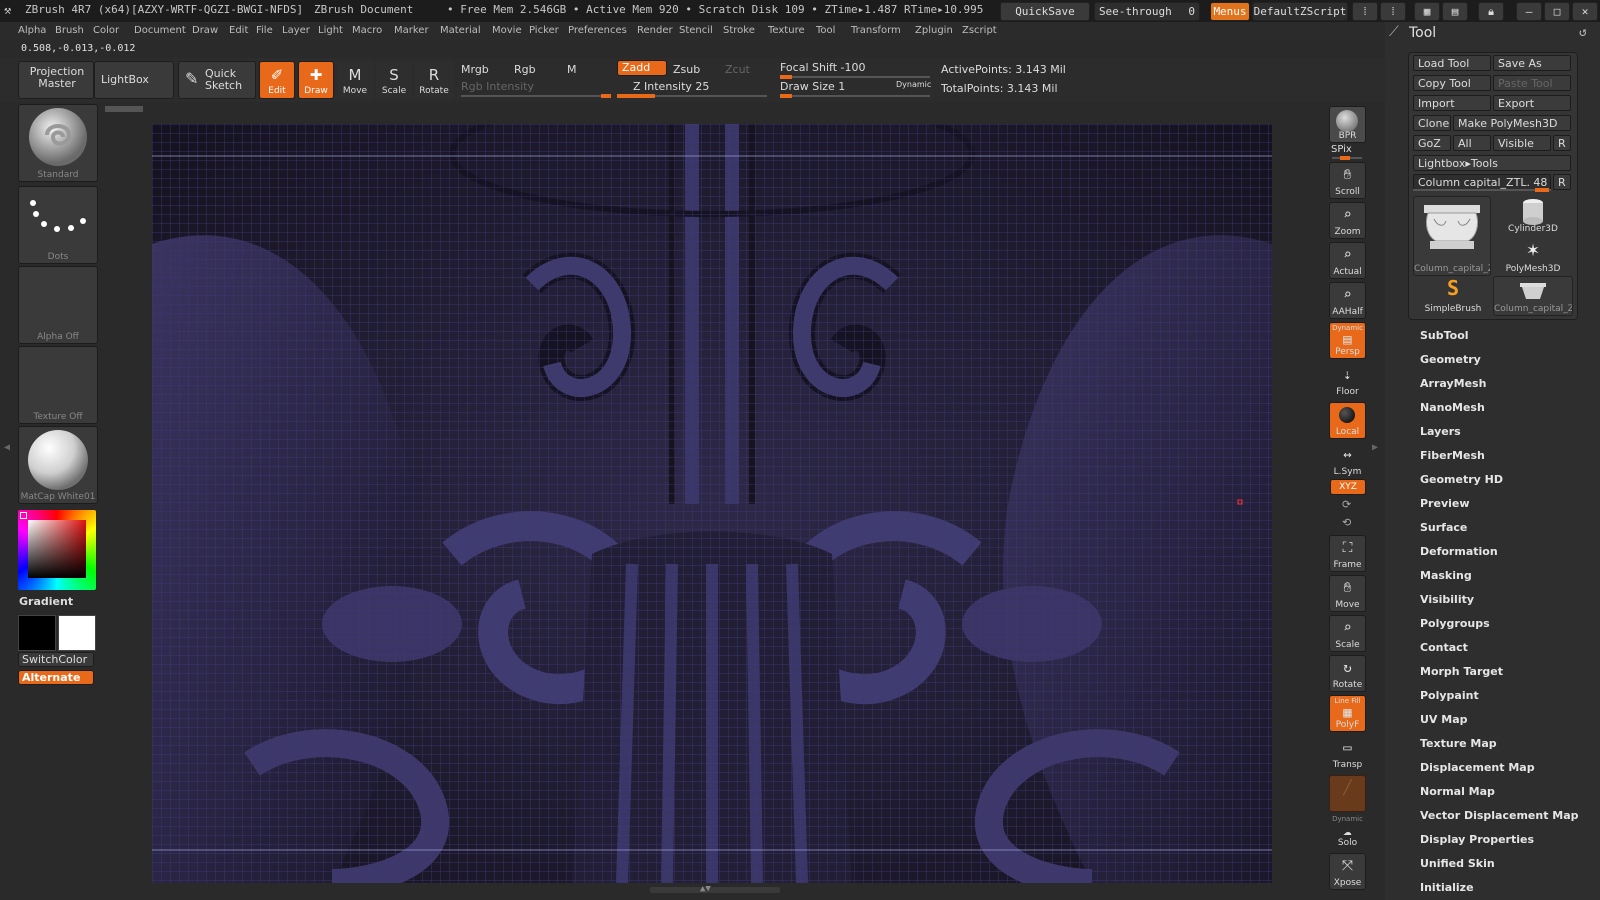 The width and height of the screenshot is (1600, 900). What do you see at coordinates (1427, 11) in the screenshot?
I see `layout-icon: ▦` at bounding box center [1427, 11].